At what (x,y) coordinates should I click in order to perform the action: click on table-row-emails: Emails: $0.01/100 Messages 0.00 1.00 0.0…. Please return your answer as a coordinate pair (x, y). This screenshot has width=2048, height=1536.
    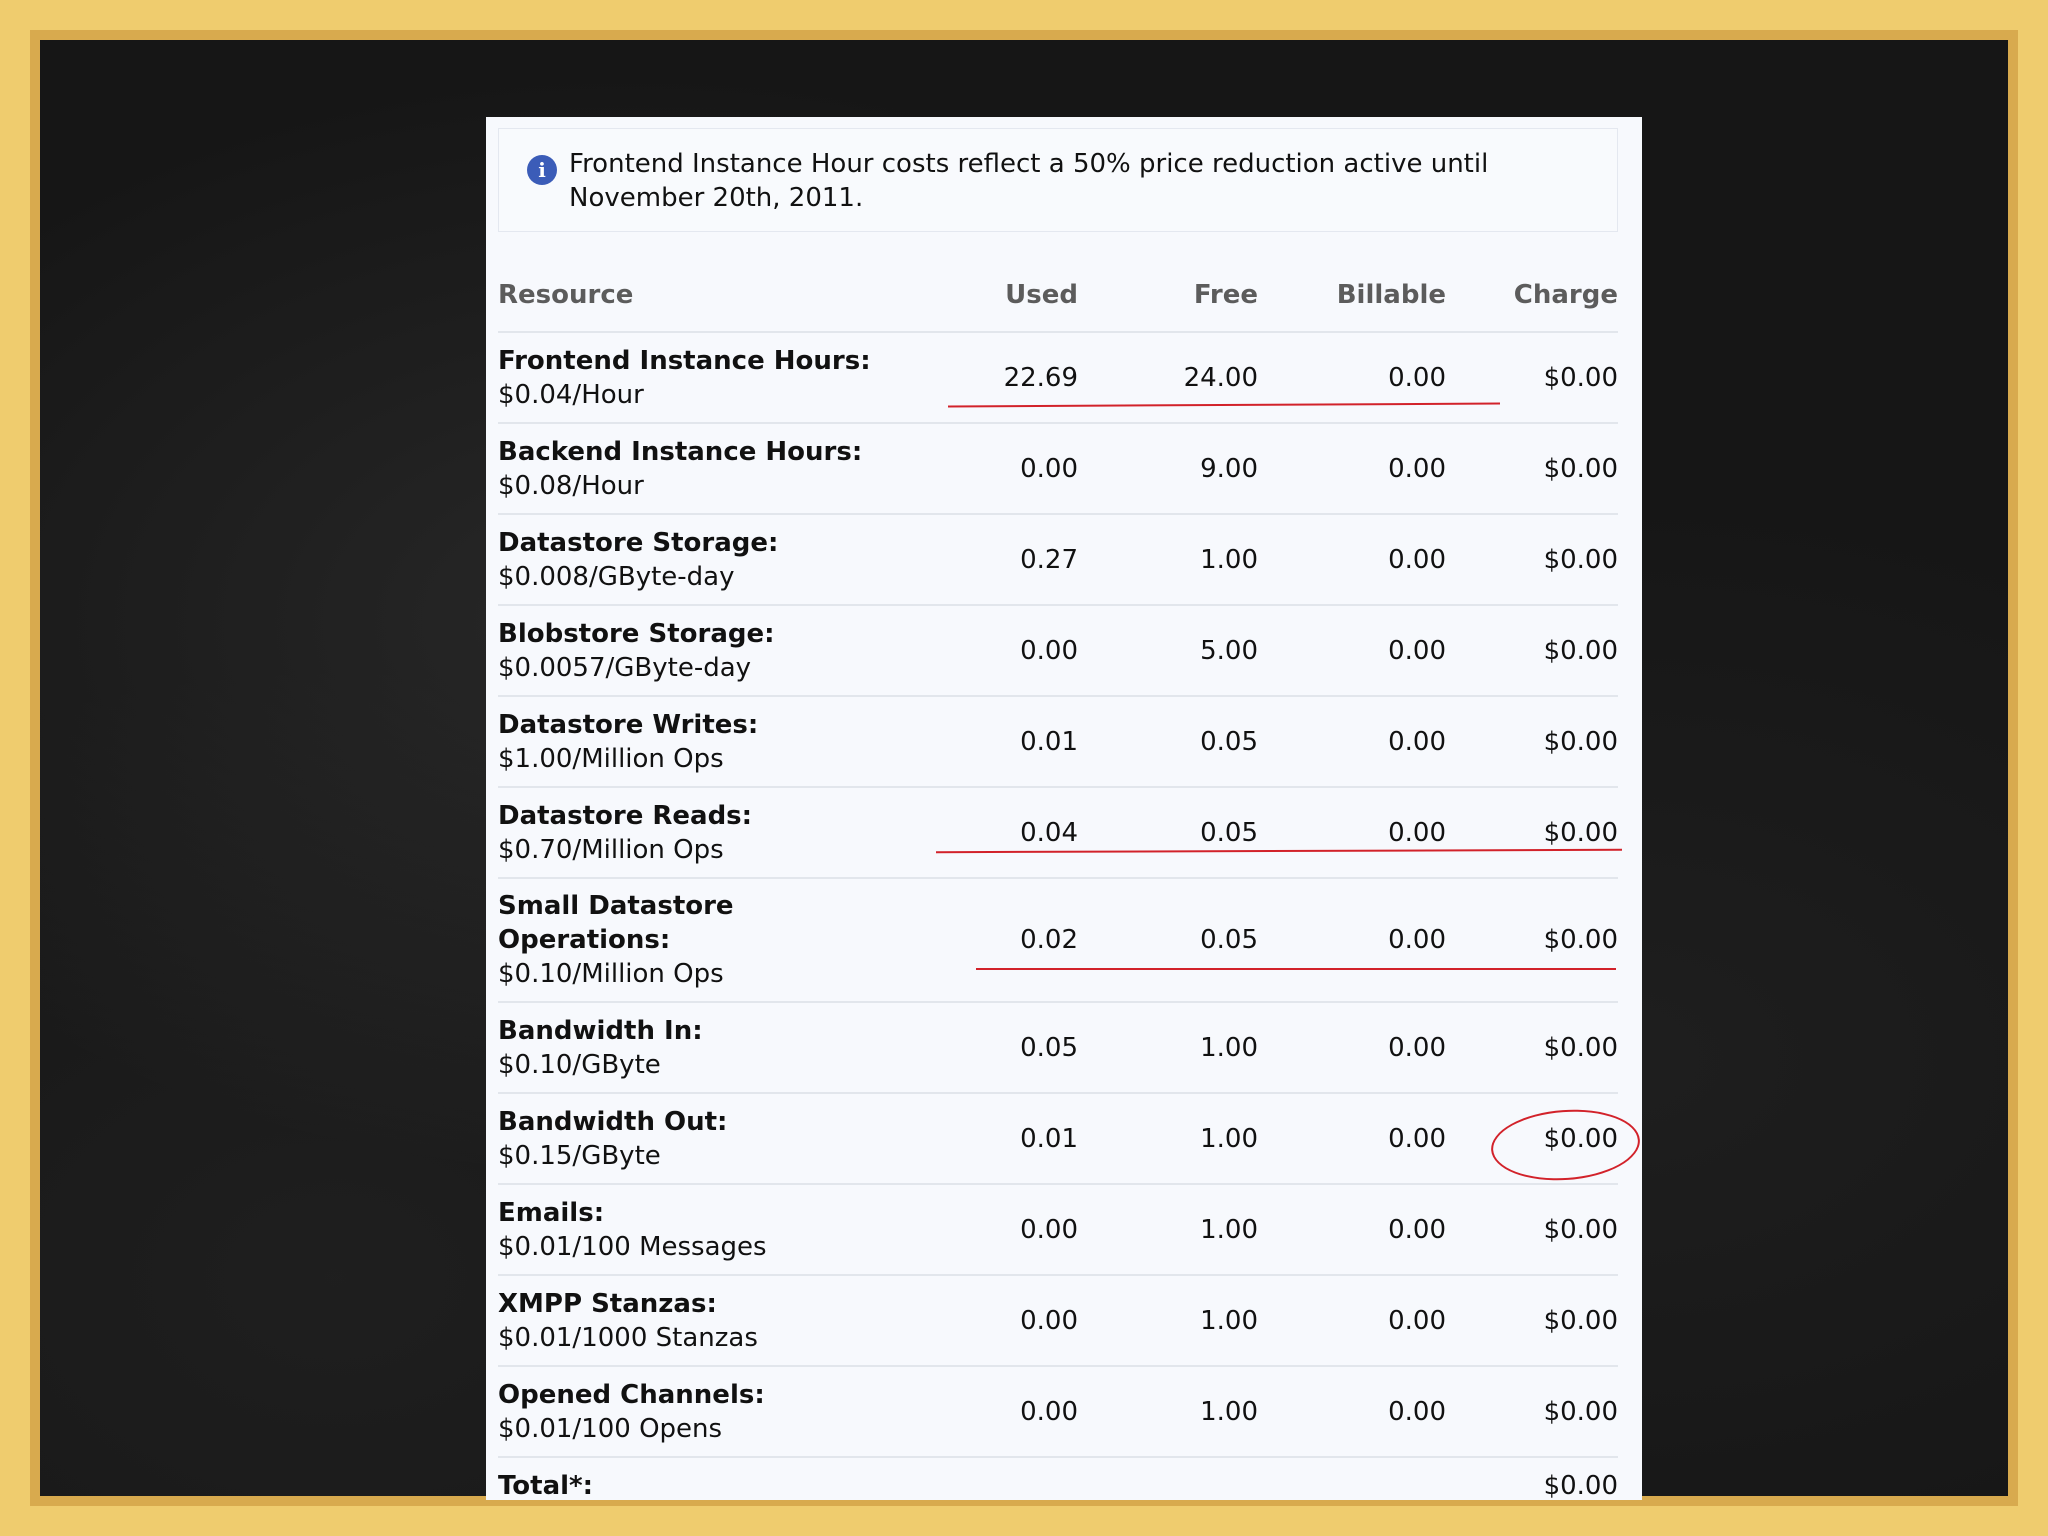
    Looking at the image, I should click on (1058, 1230).